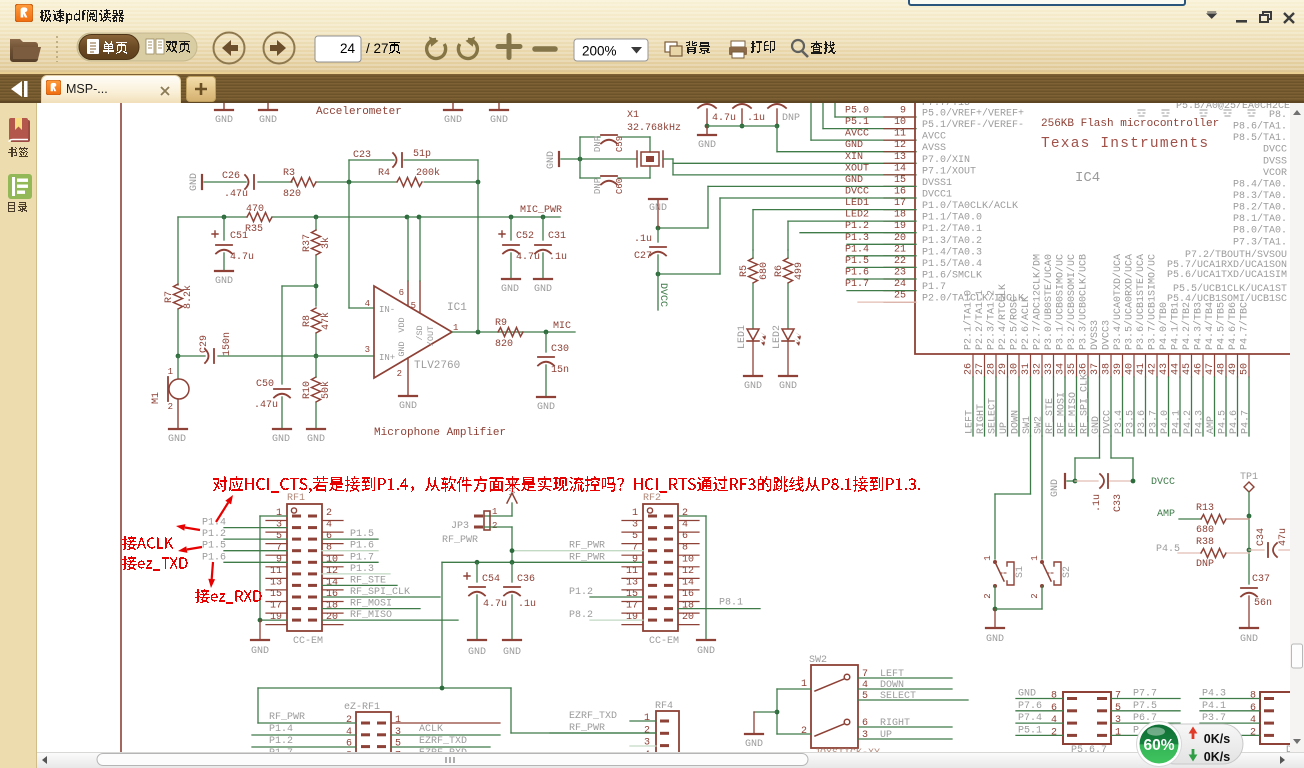 The width and height of the screenshot is (1304, 768). Describe the element at coordinates (1210, 326) in the screenshot. I see `svg-text: P4.4/TB4` at that location.